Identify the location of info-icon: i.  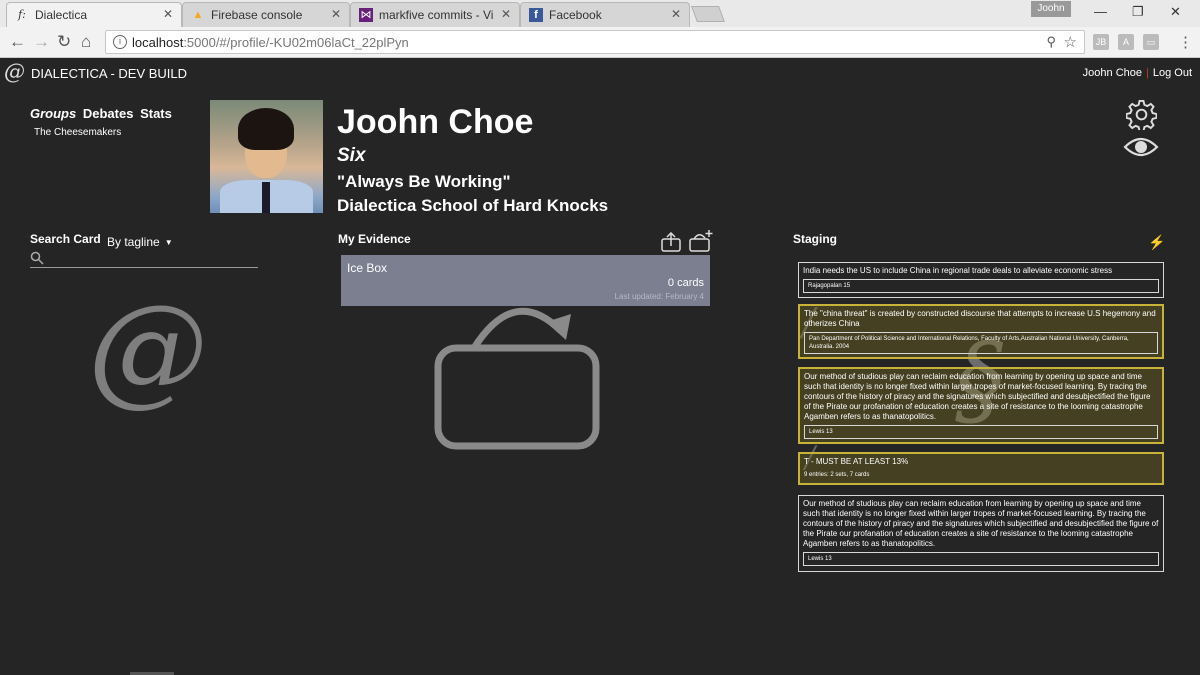
(120, 42).